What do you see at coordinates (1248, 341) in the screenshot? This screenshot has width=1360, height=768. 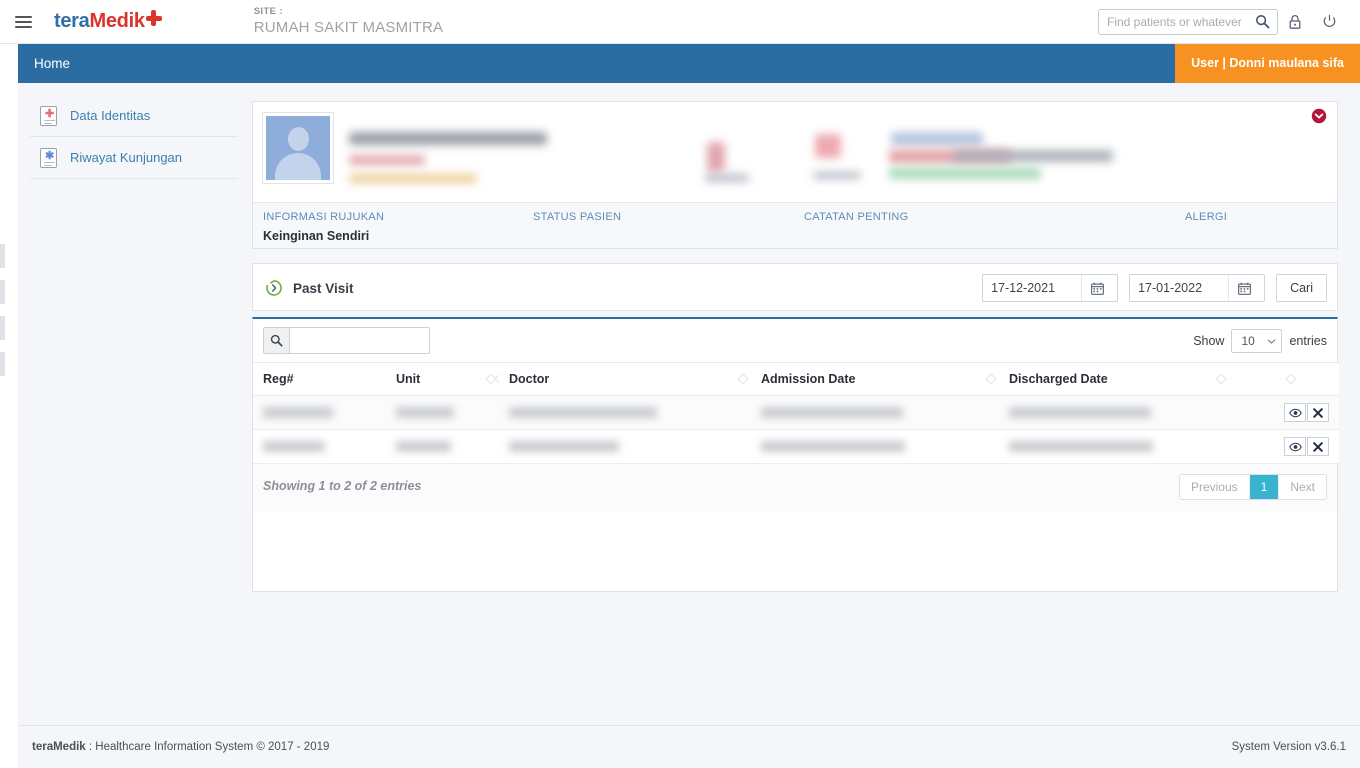 I see `page-size-value: 10` at bounding box center [1248, 341].